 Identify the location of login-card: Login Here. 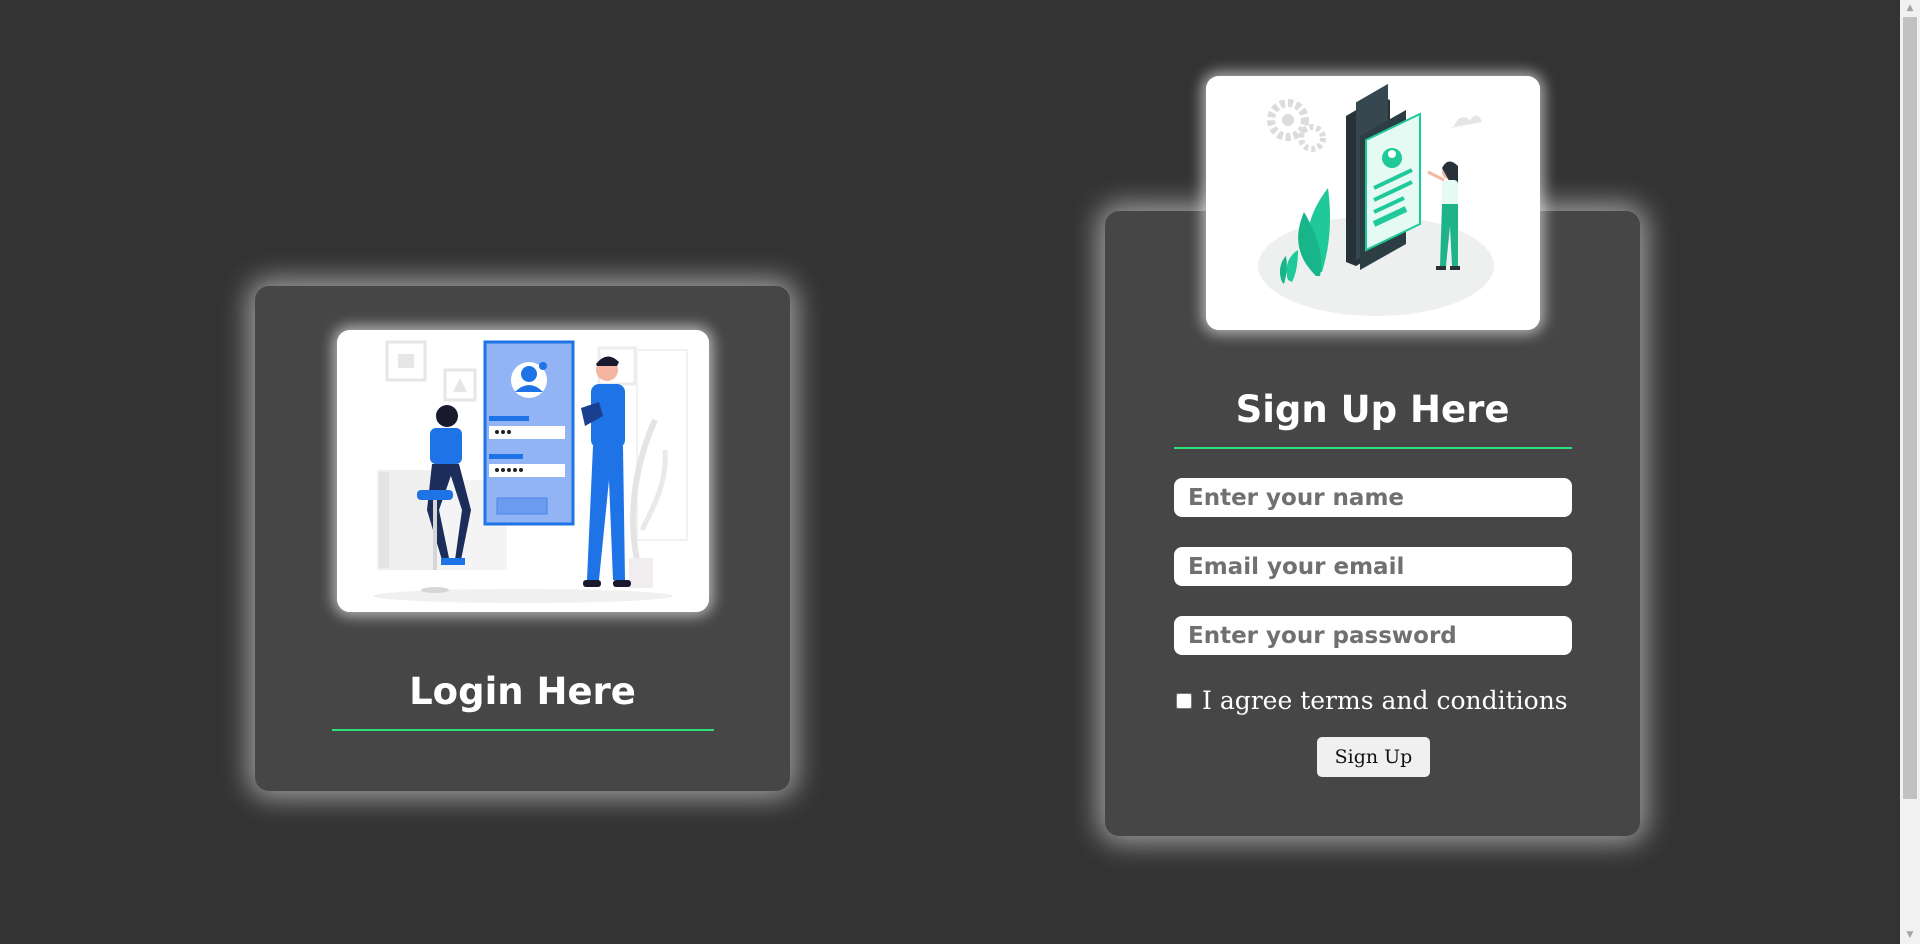
(522, 538).